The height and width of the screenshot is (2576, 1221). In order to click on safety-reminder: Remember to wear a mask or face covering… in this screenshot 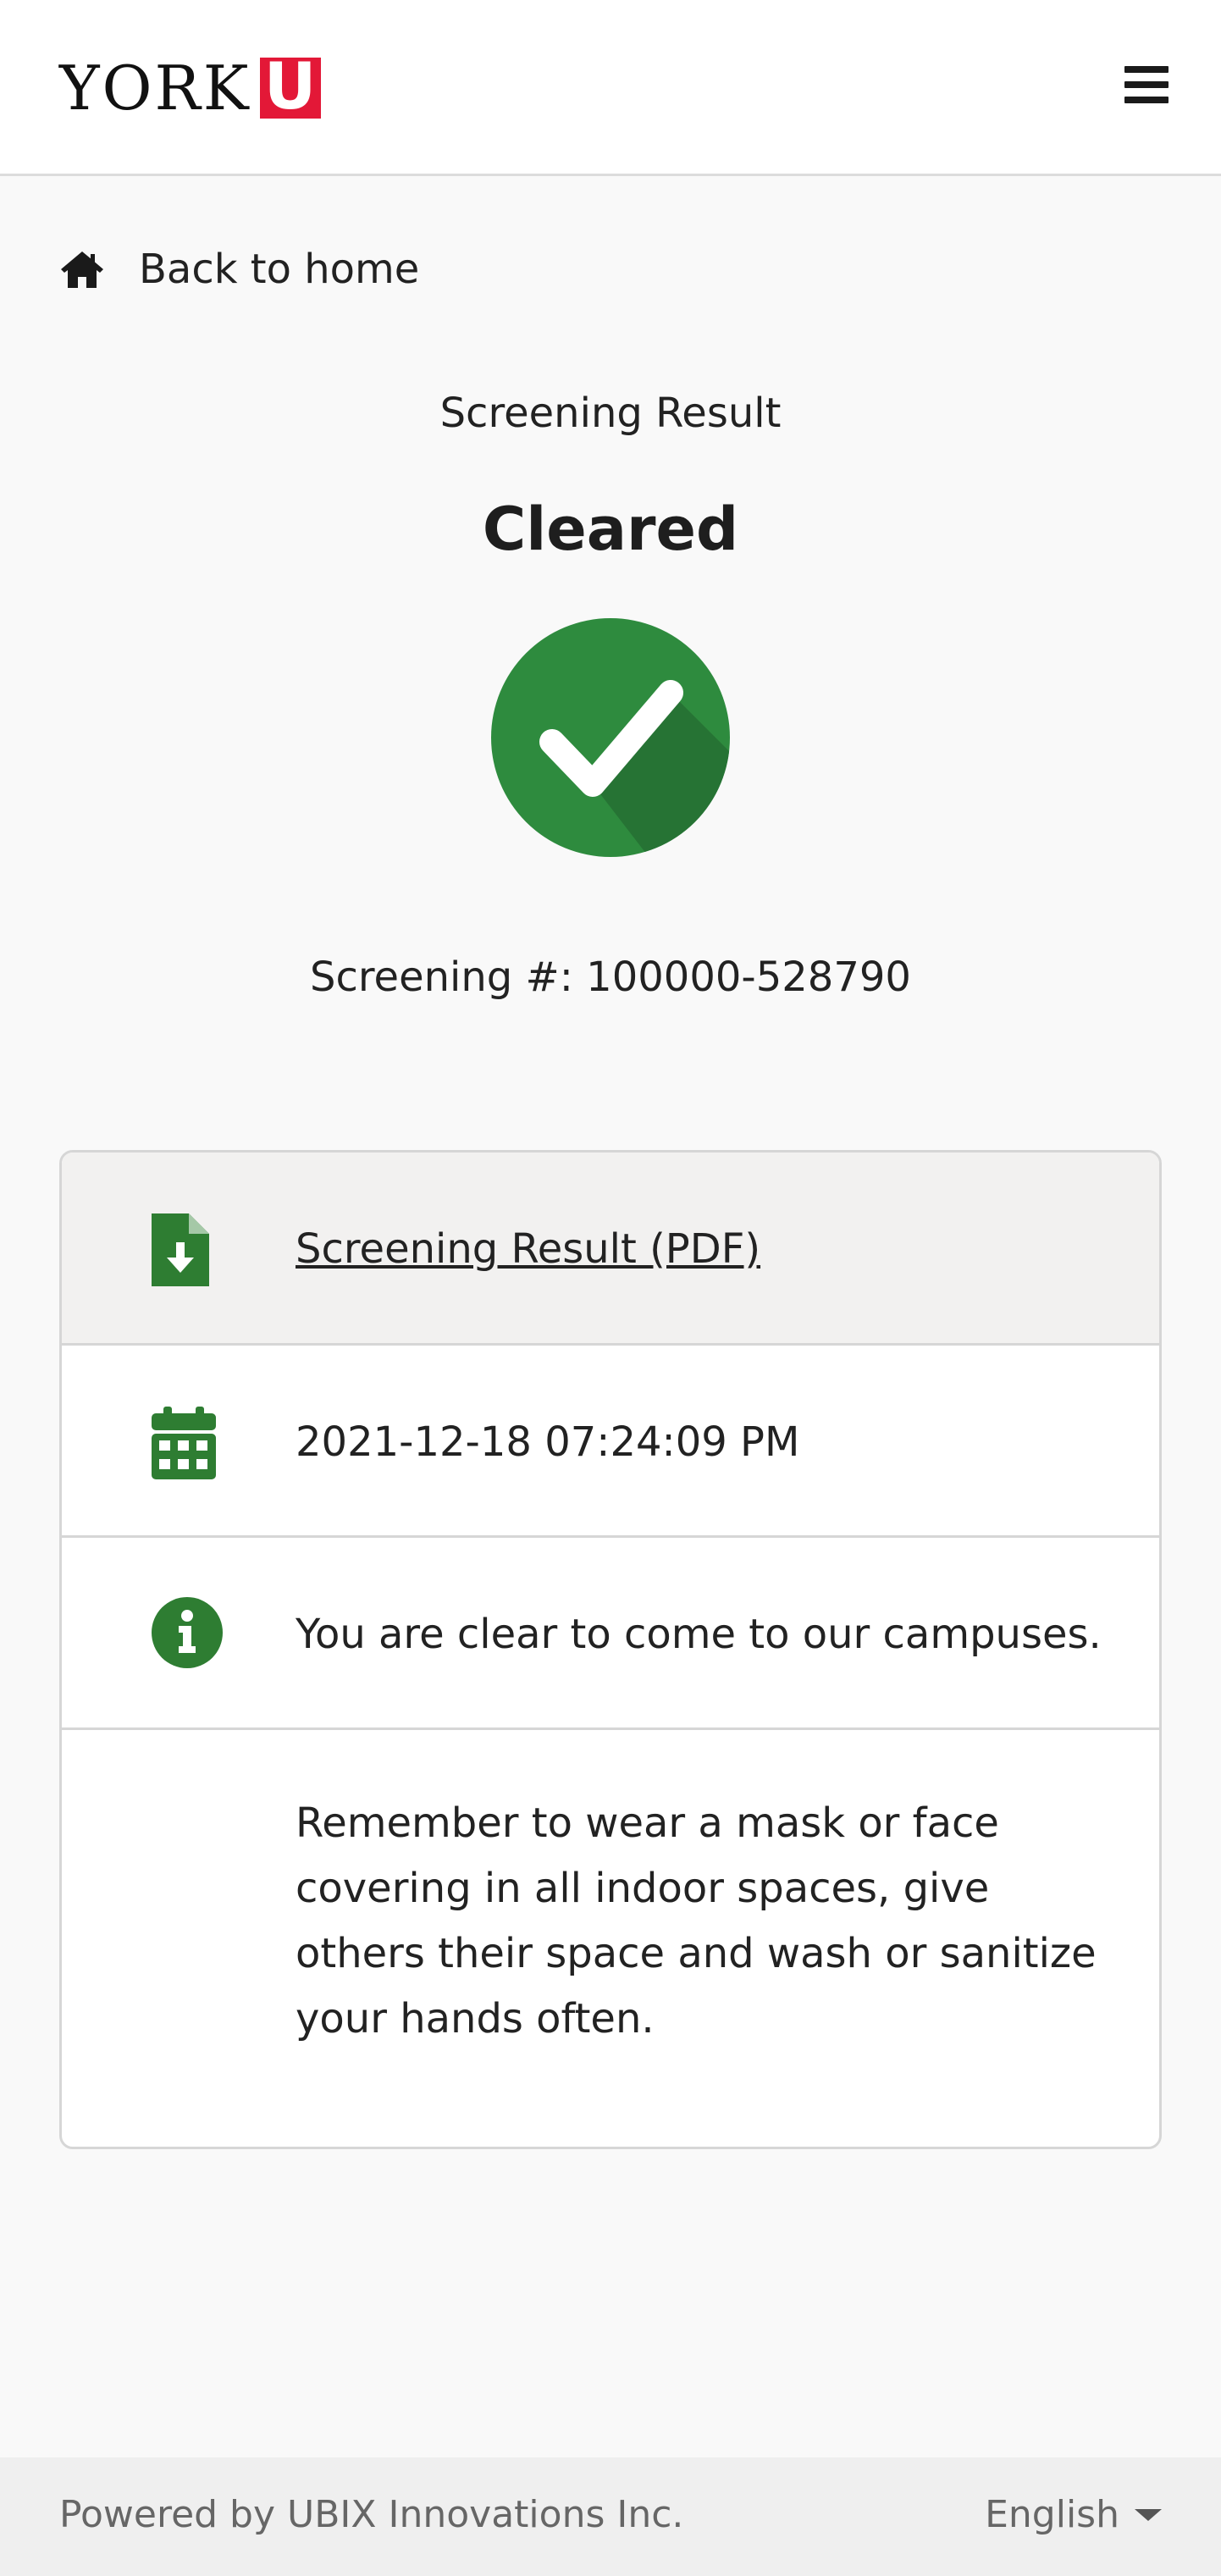, I will do `click(696, 1921)`.